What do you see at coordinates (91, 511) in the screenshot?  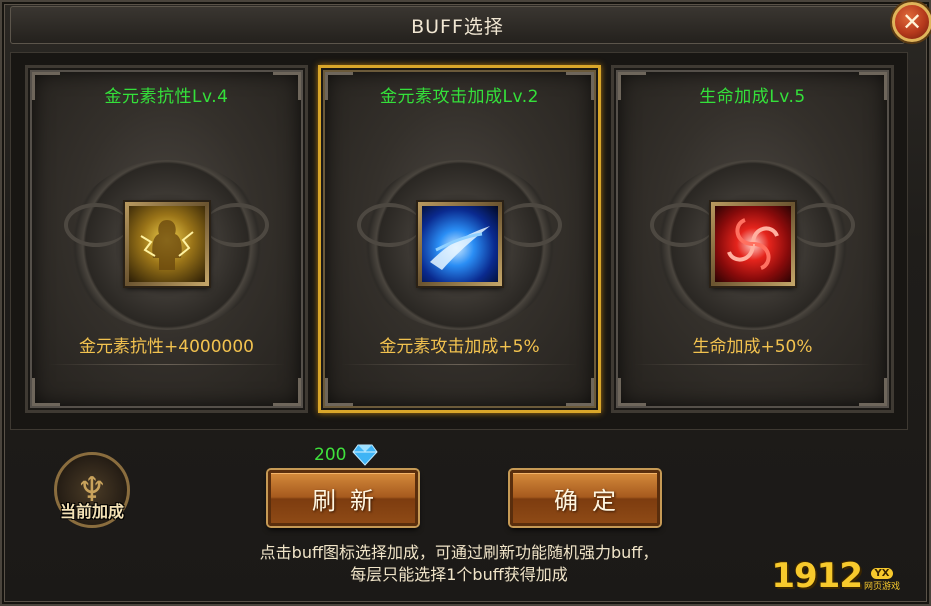 I see `current-bonus-label: 当前加成` at bounding box center [91, 511].